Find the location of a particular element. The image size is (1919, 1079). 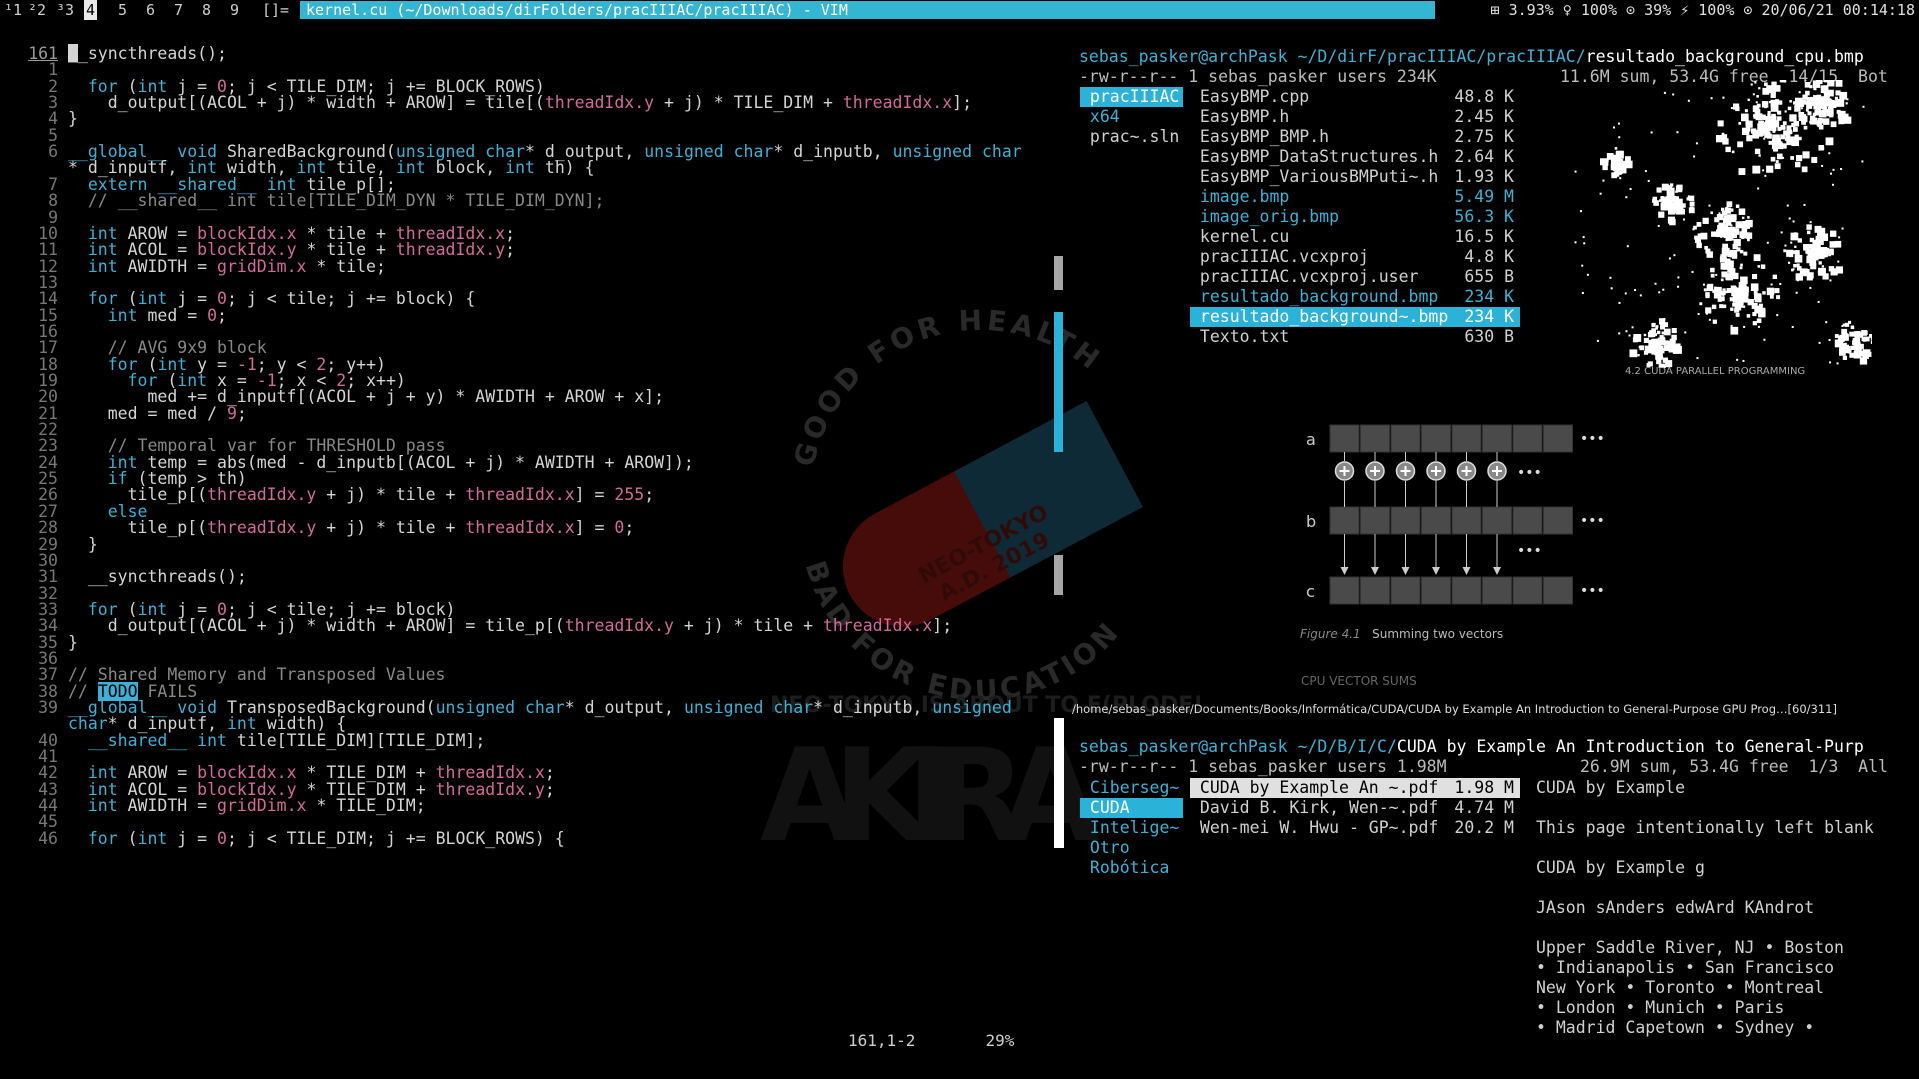

ranger1-file-item: EasyBMP_VariousBMPuti~.h 1.93 K is located at coordinates (1355, 177).